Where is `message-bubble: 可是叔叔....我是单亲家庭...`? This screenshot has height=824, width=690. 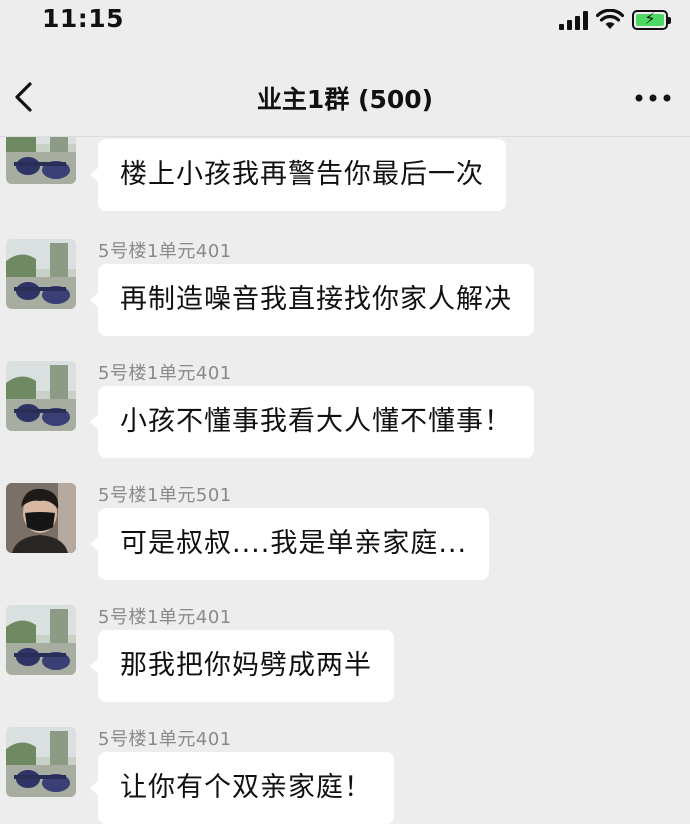
message-bubble: 可是叔叔....我是单亲家庭... is located at coordinates (289, 544).